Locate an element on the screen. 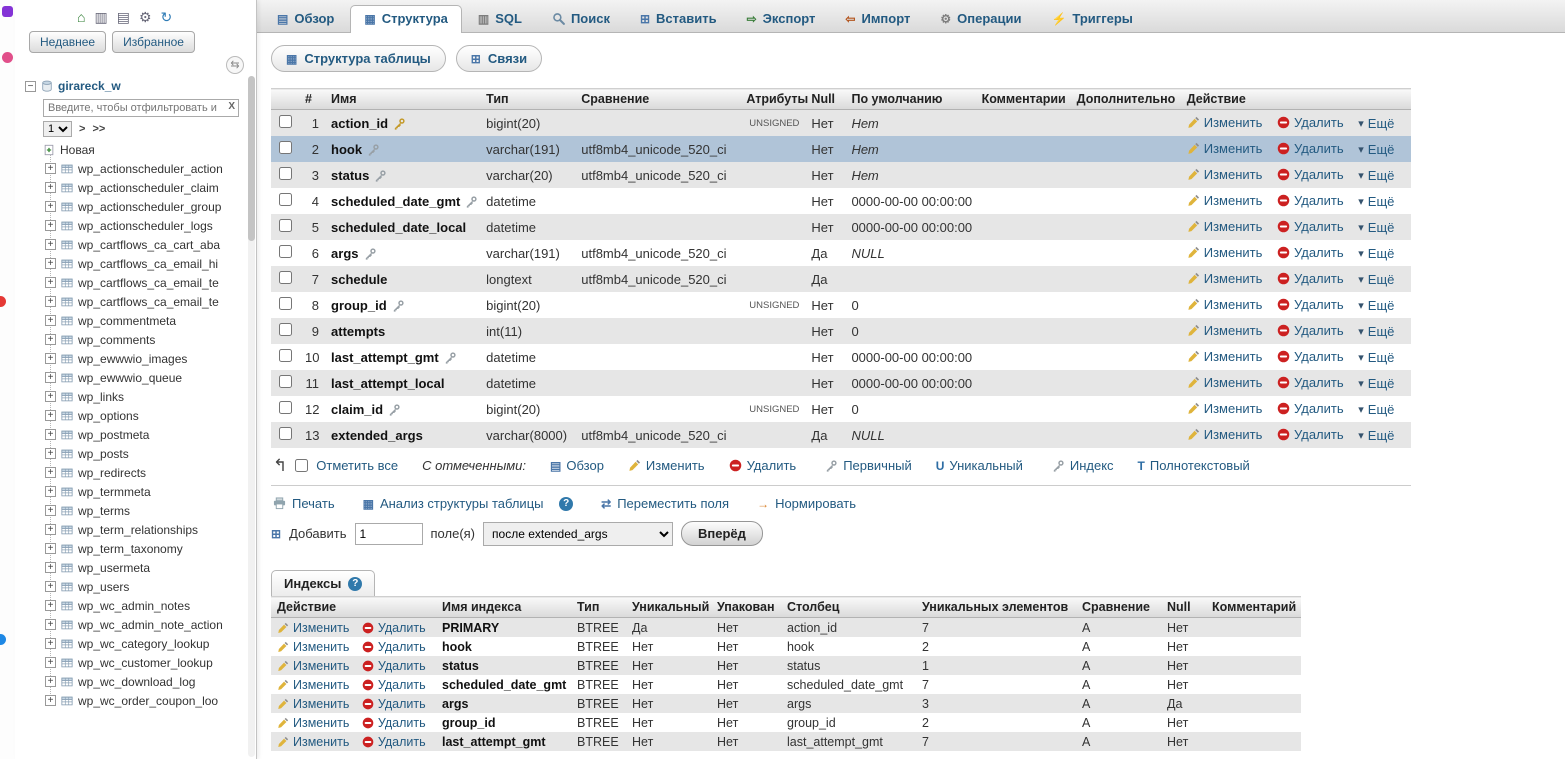  clear-filter-icon: X is located at coordinates (231, 106).